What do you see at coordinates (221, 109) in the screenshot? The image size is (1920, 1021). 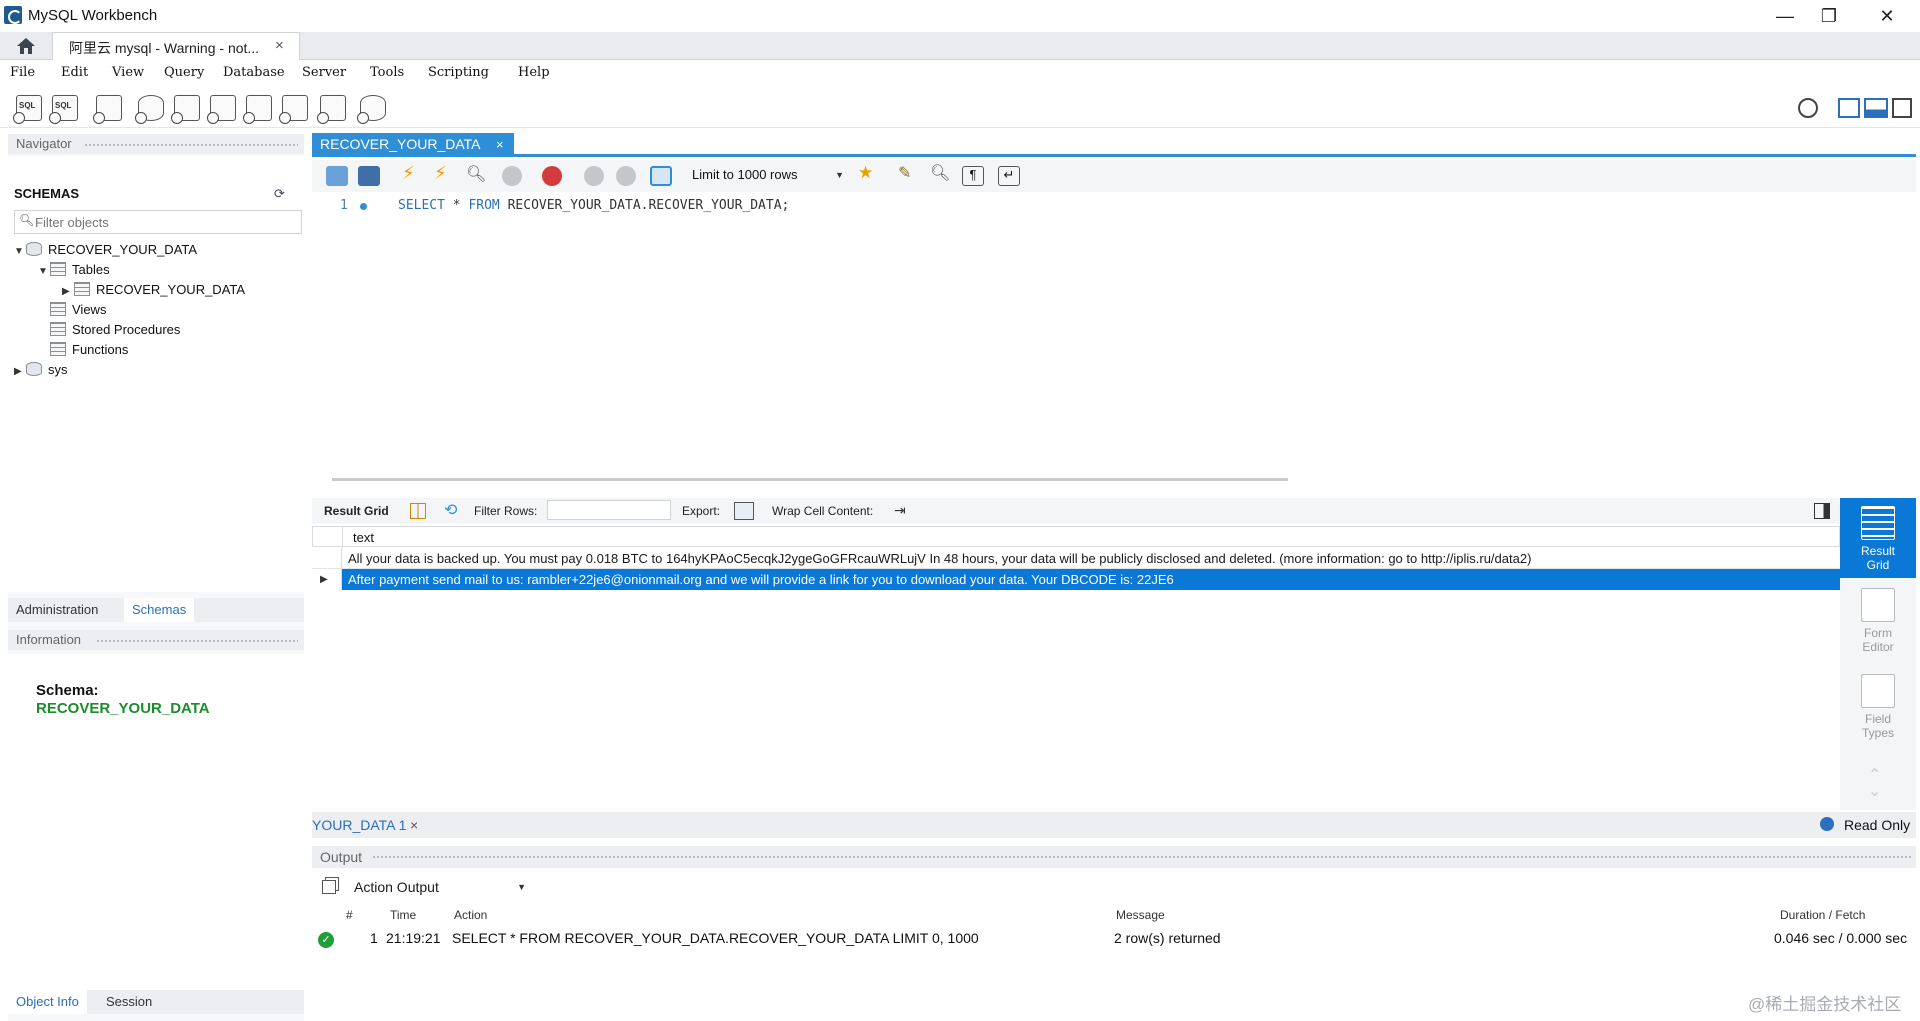 I see `create-view-icon` at bounding box center [221, 109].